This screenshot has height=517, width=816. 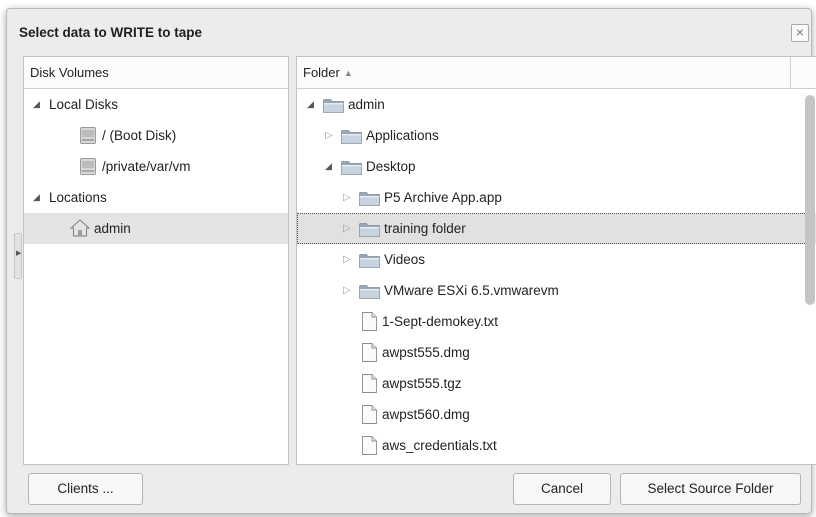 I want to click on folder-label: P5 Archive App.app, so click(x=443, y=197).